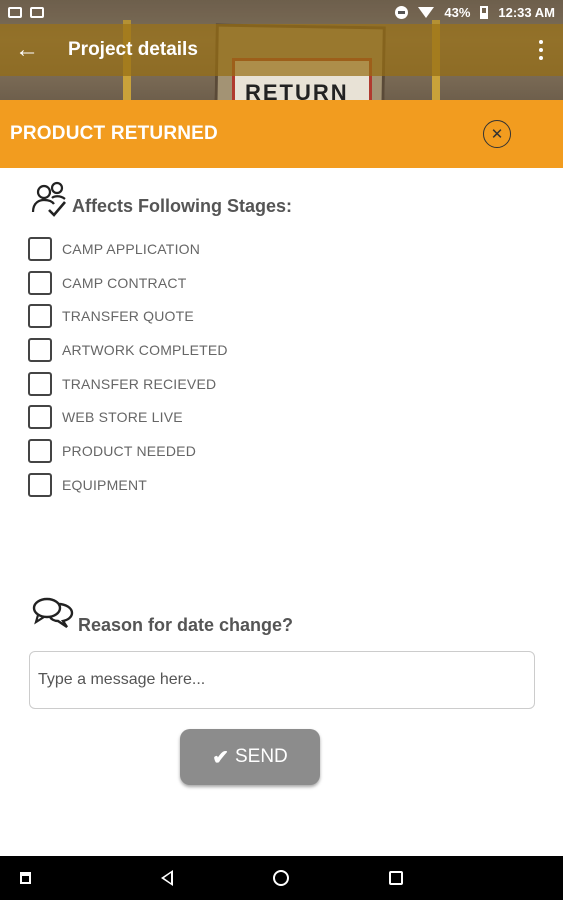  Describe the element at coordinates (261, 756) in the screenshot. I see `send-button-label: SEND` at that location.